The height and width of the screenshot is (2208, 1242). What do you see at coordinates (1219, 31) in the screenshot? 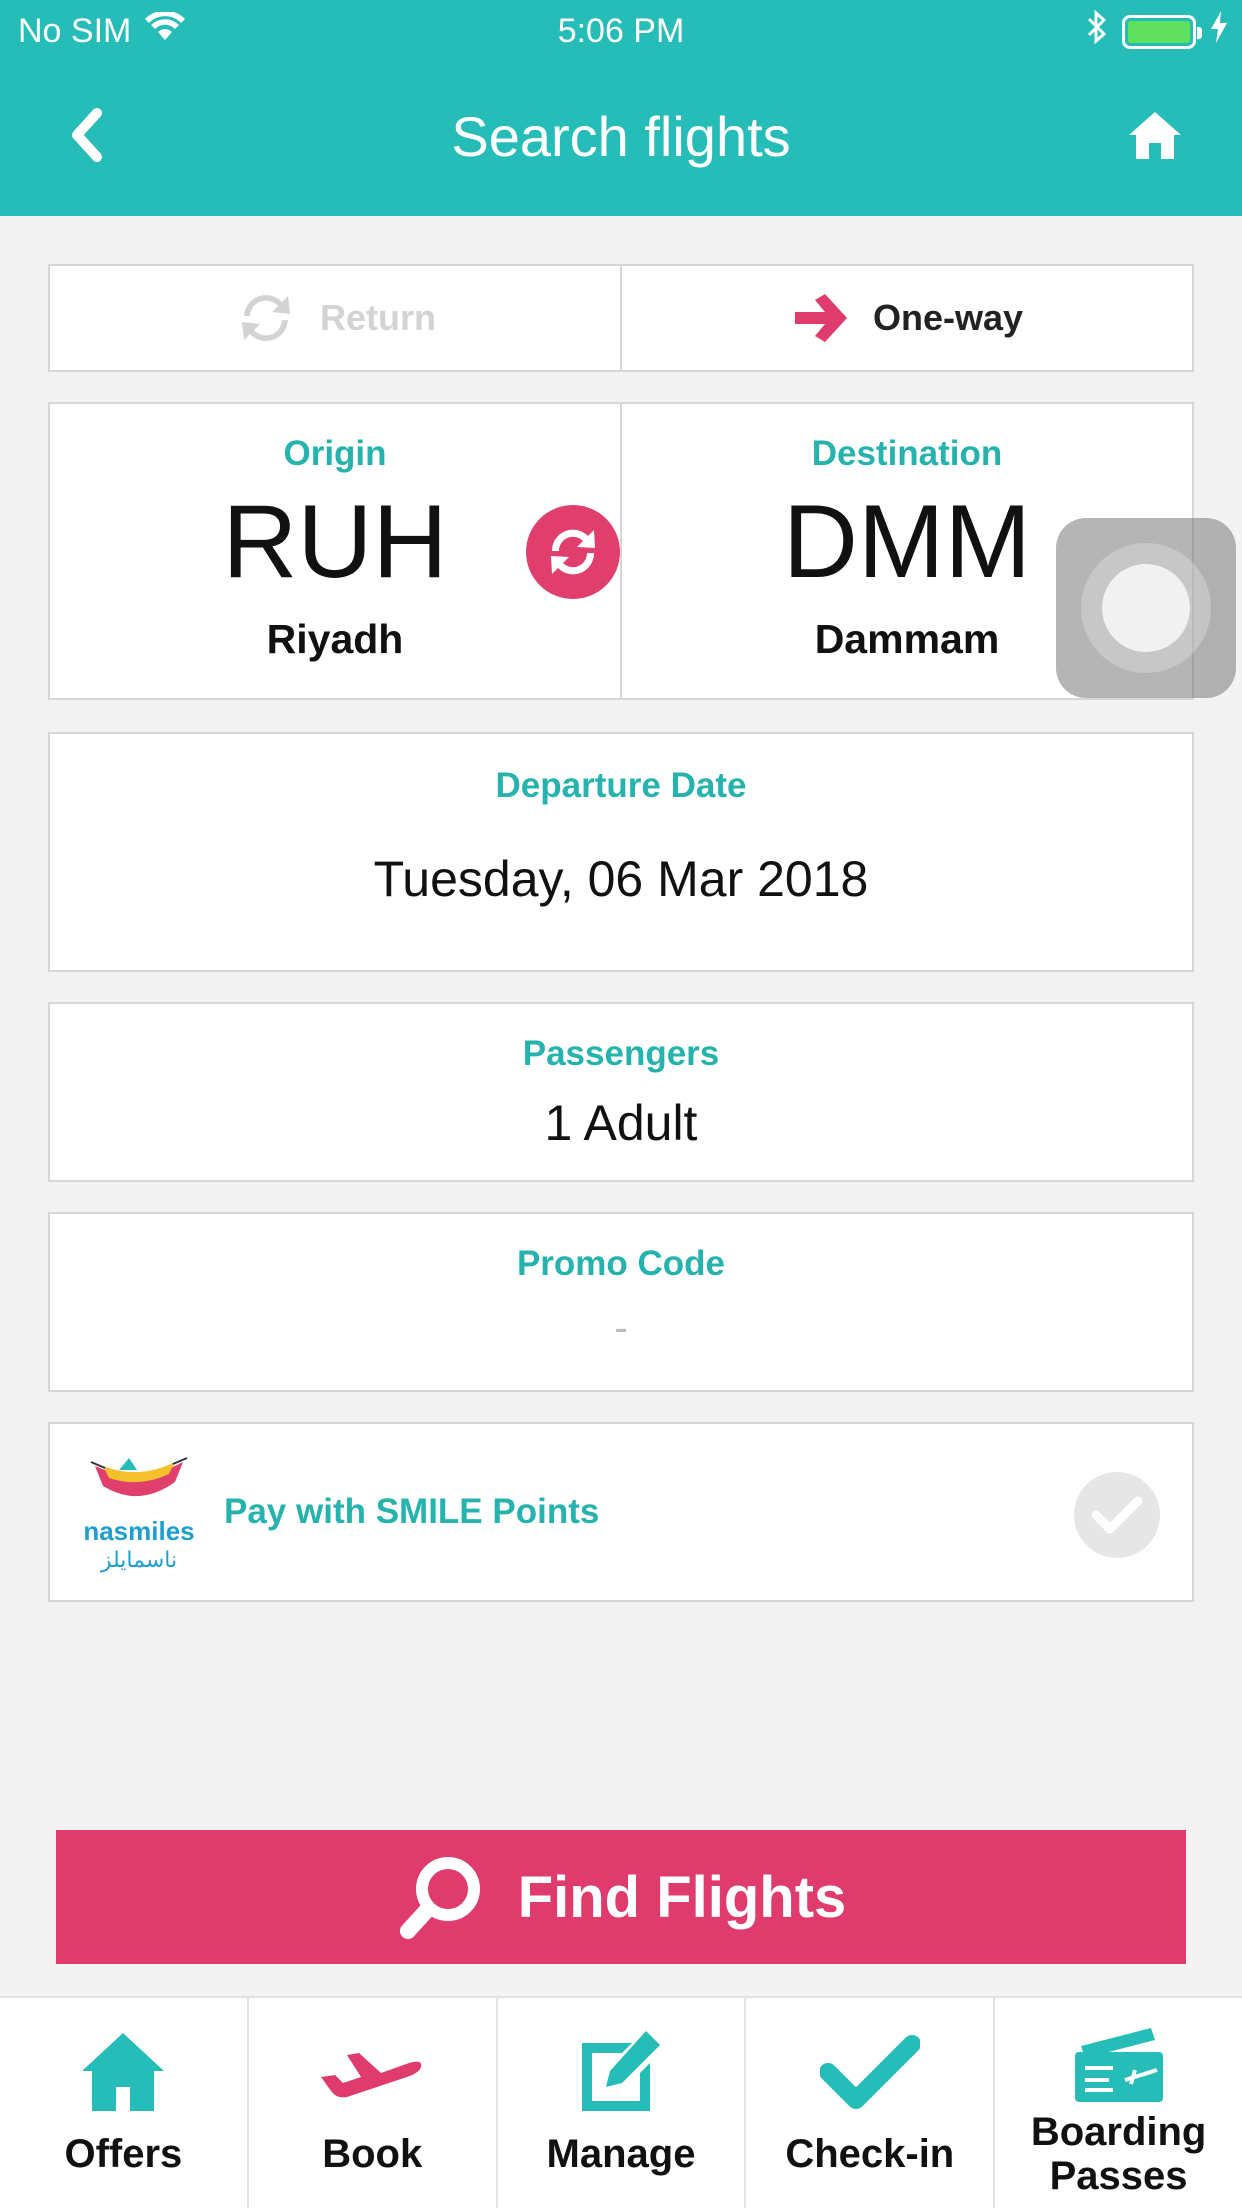
I see `charging-icon` at bounding box center [1219, 31].